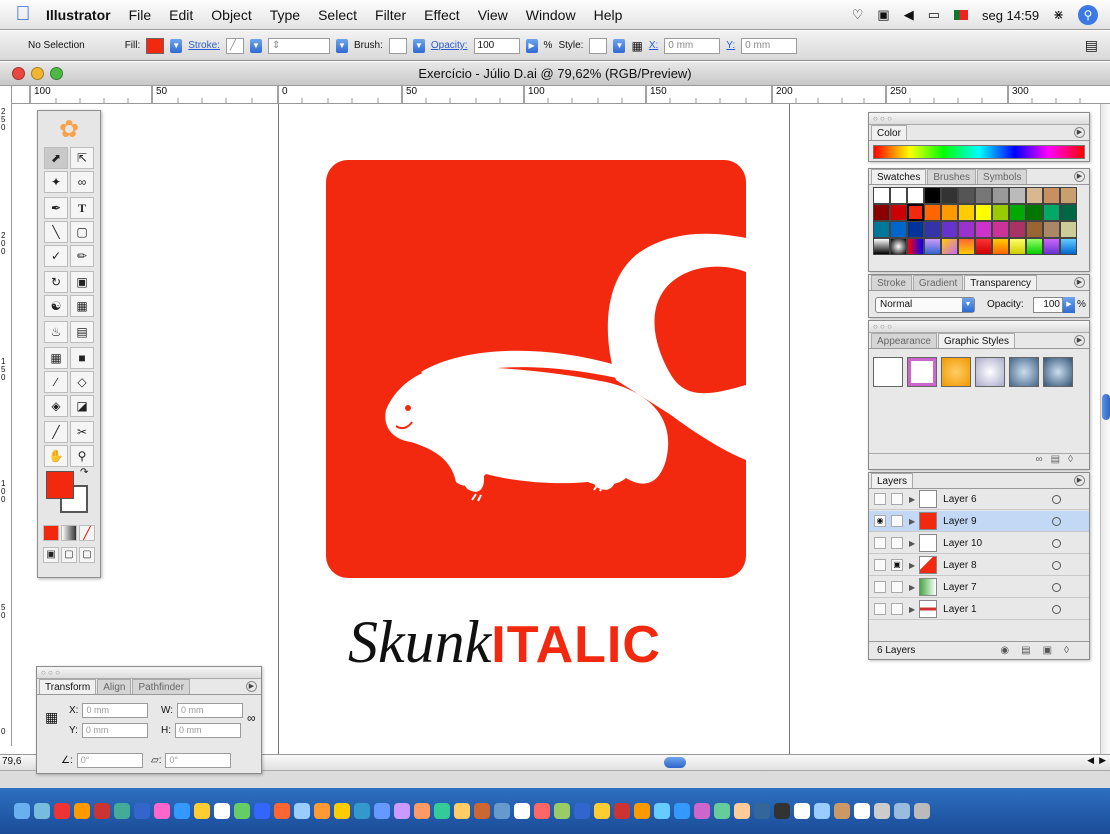 The height and width of the screenshot is (834, 1110). Describe the element at coordinates (952, 176) in the screenshot. I see `tab-brushes: Brushes` at that location.